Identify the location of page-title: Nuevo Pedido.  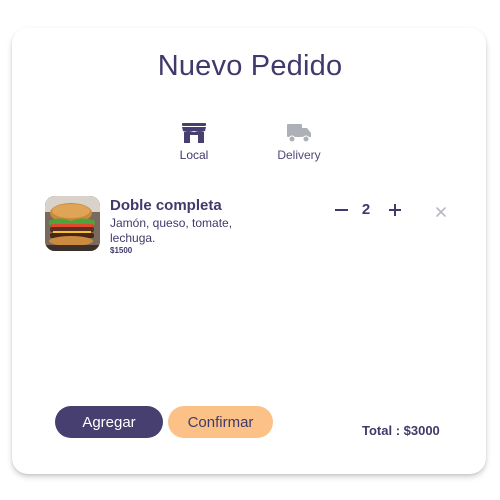
(250, 66).